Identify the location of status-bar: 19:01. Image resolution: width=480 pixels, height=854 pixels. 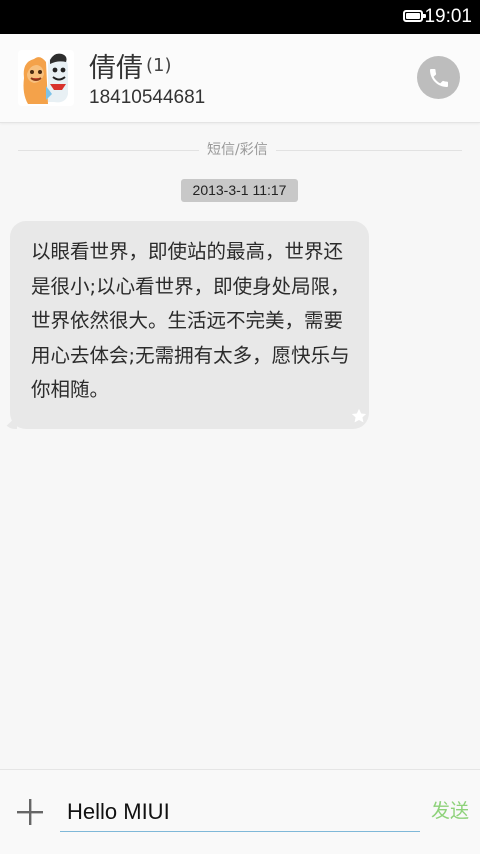
(240, 17).